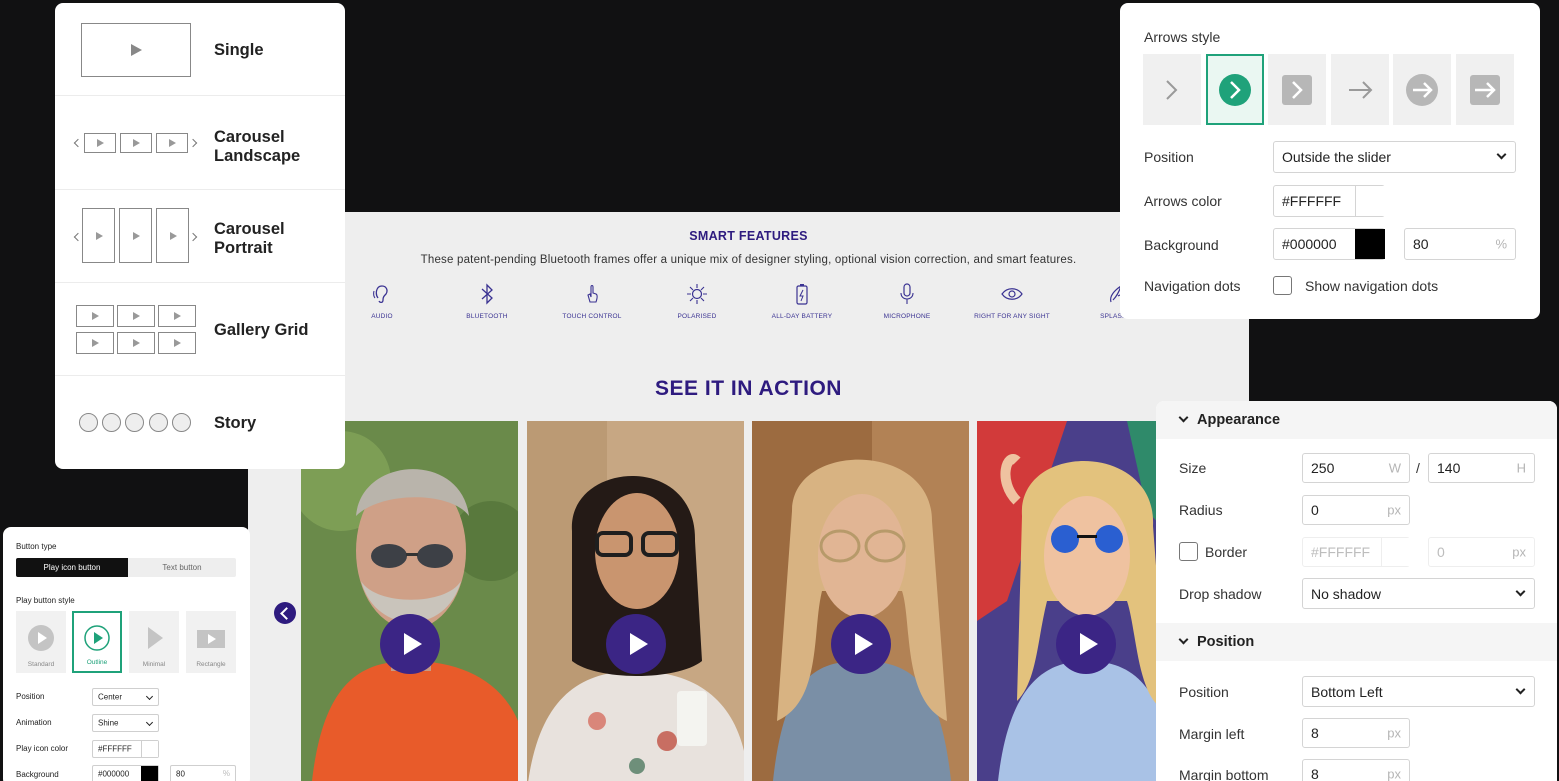 Image resolution: width=1559 pixels, height=781 pixels. I want to click on segment-text-button: Text button, so click(182, 567).